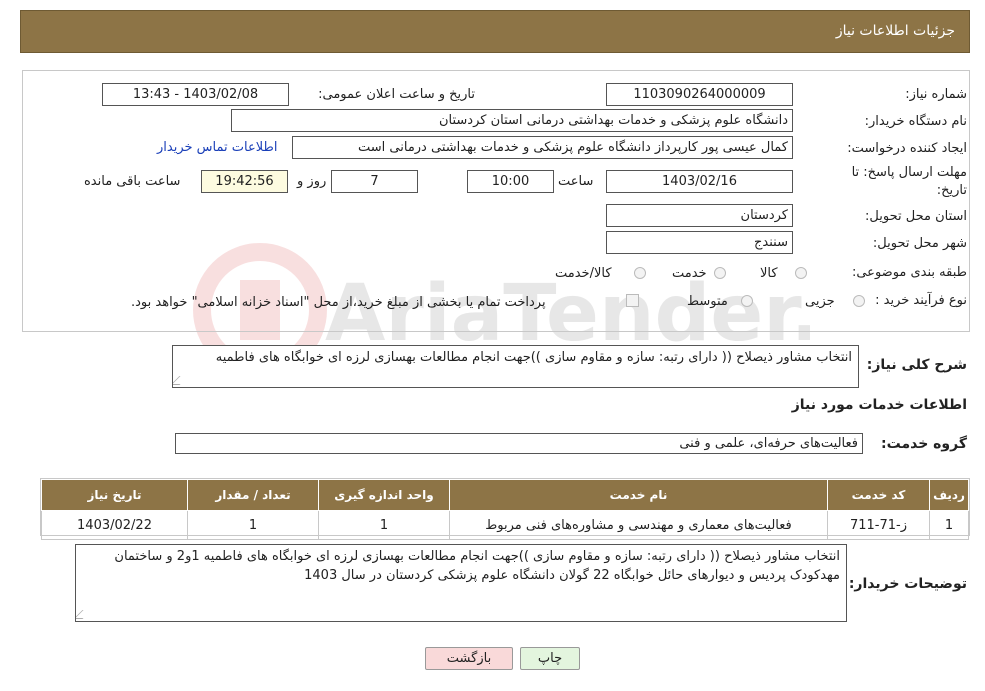 The height and width of the screenshot is (691, 985). What do you see at coordinates (720, 273) in the screenshot?
I see `category-radio-service` at bounding box center [720, 273].